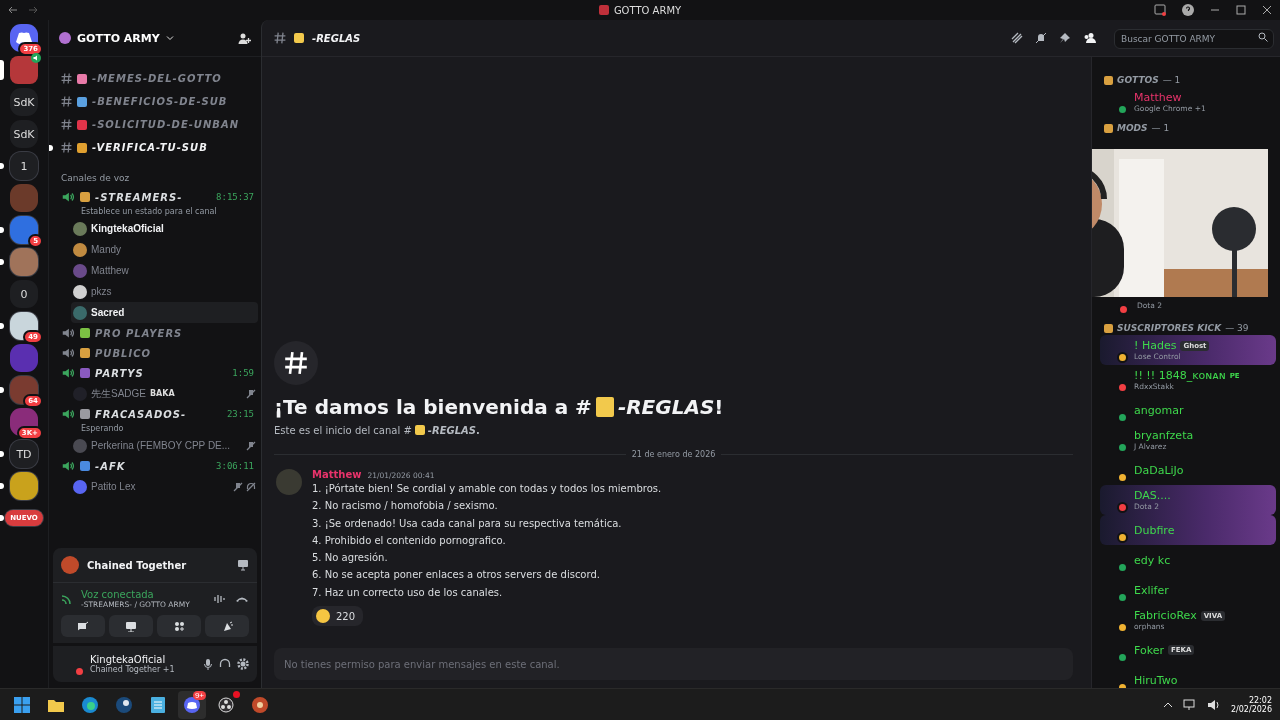  Describe the element at coordinates (225, 664) in the screenshot. I see `headphones-icon` at that location.